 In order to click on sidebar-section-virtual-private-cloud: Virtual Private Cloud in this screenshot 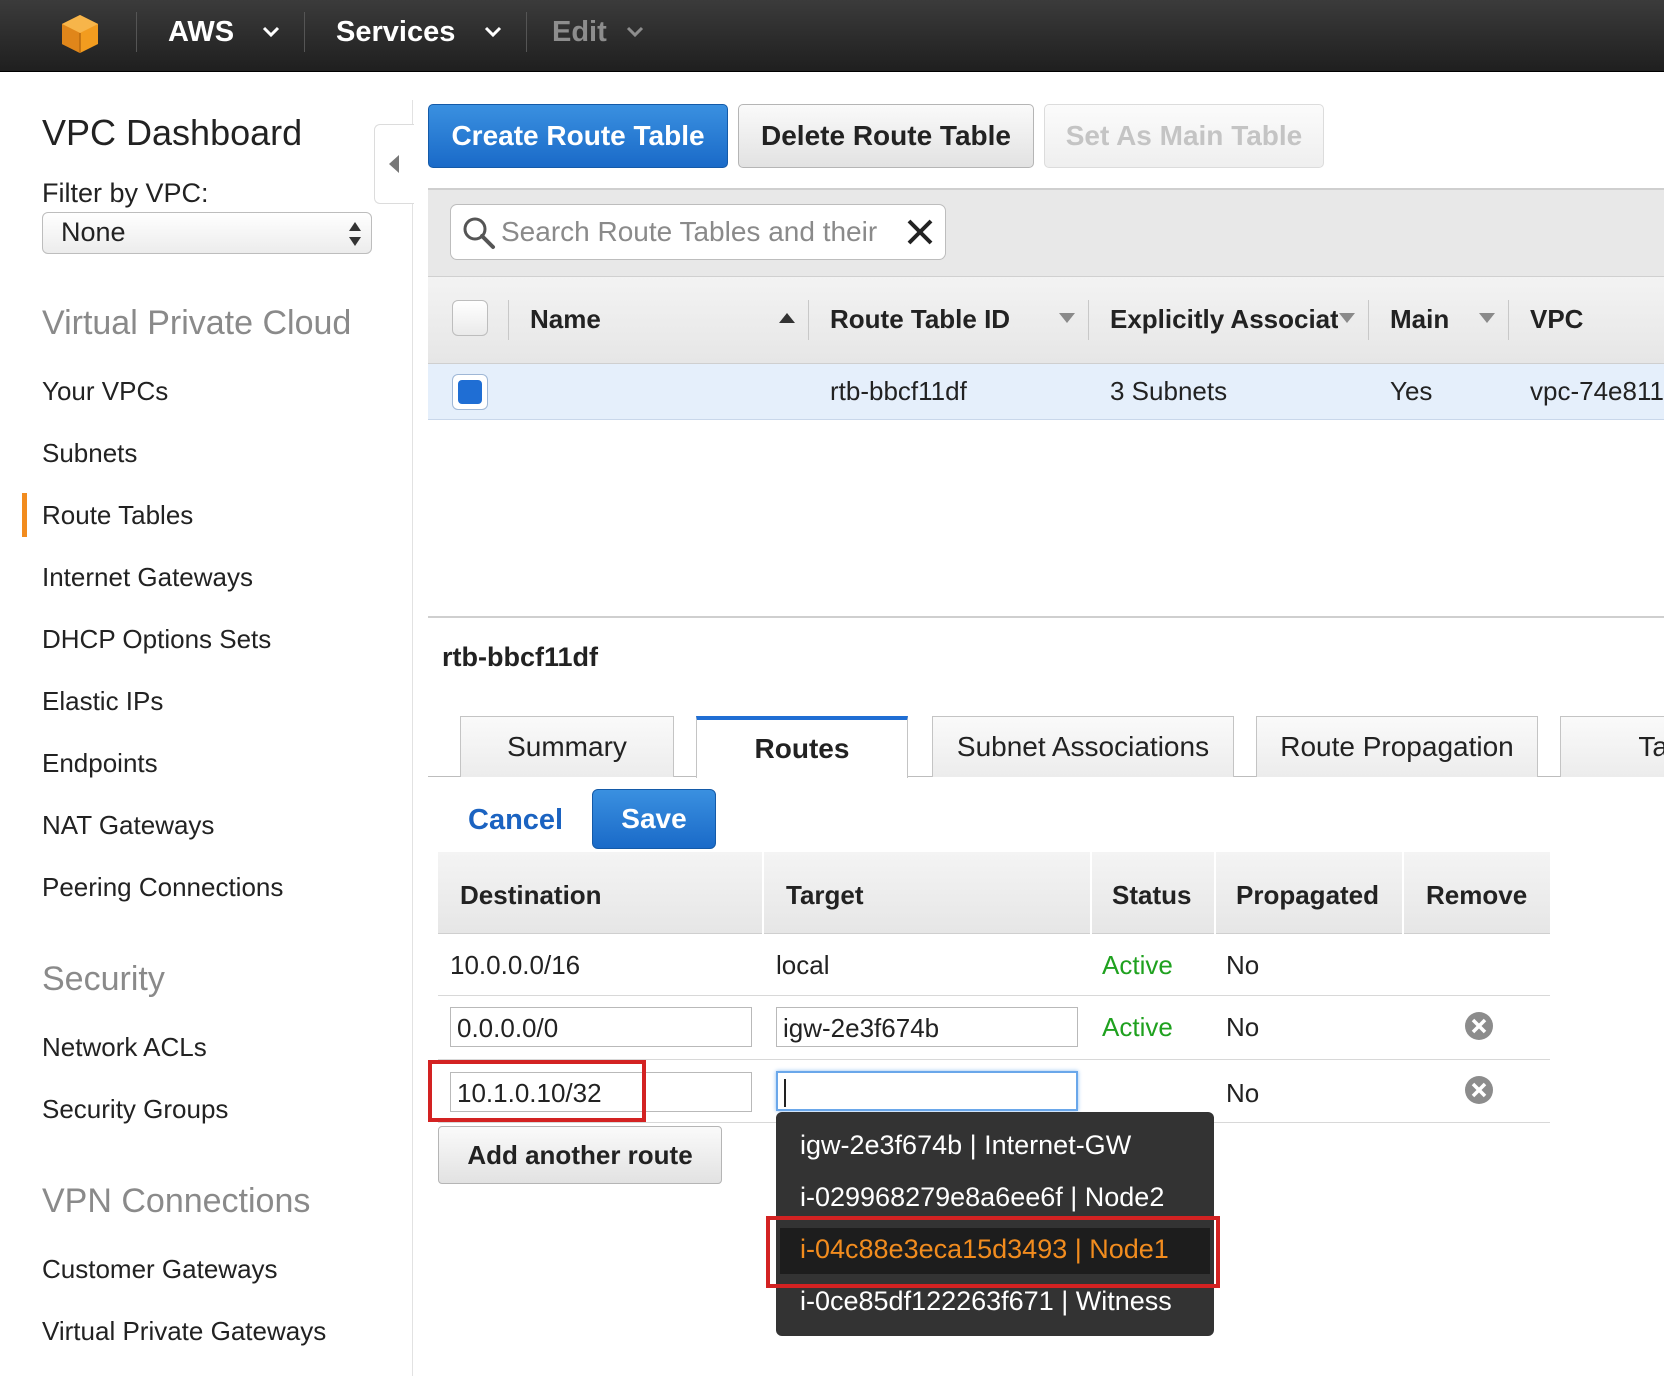, I will do `click(197, 323)`.